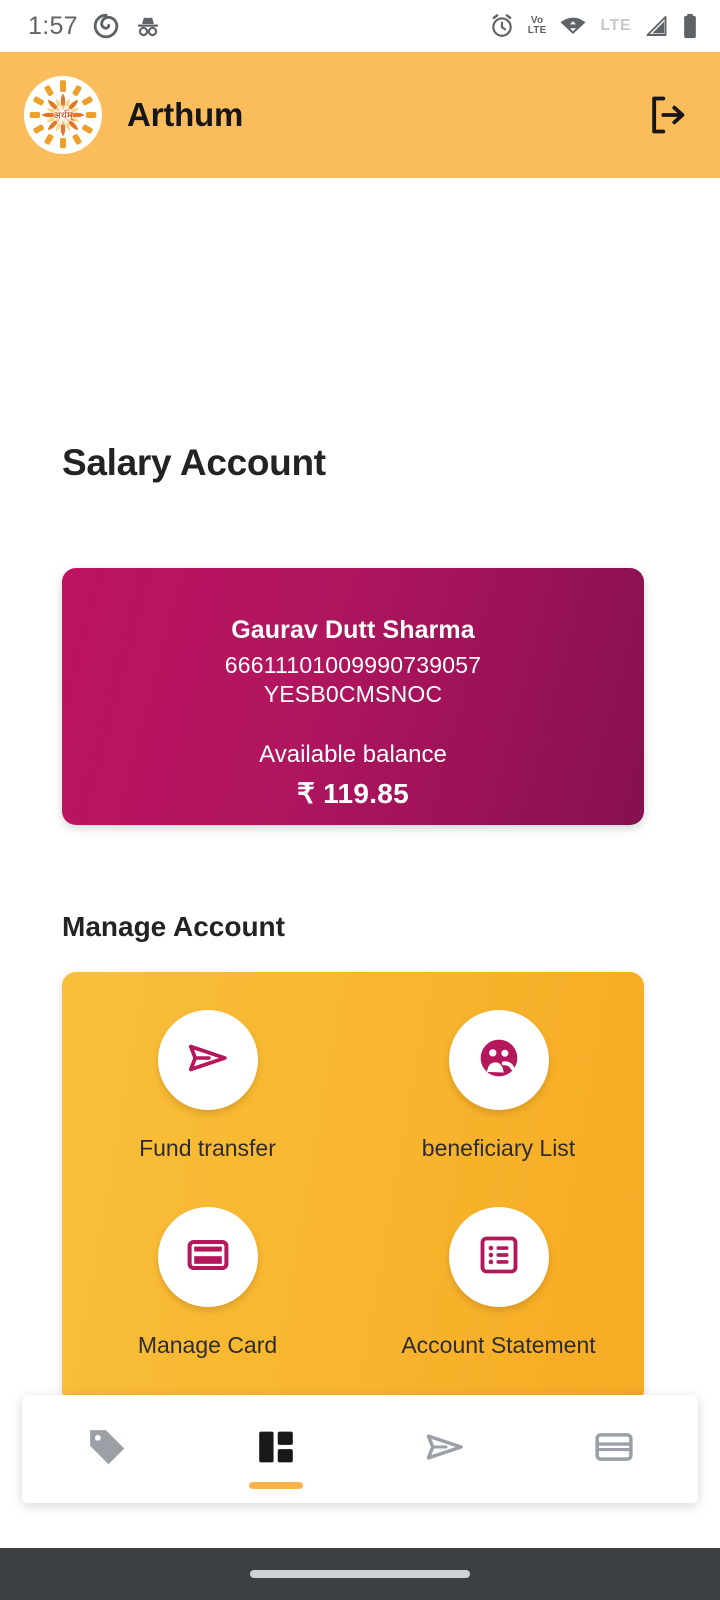 Image resolution: width=720 pixels, height=1600 pixels. I want to click on gesture-pill, so click(360, 1574).